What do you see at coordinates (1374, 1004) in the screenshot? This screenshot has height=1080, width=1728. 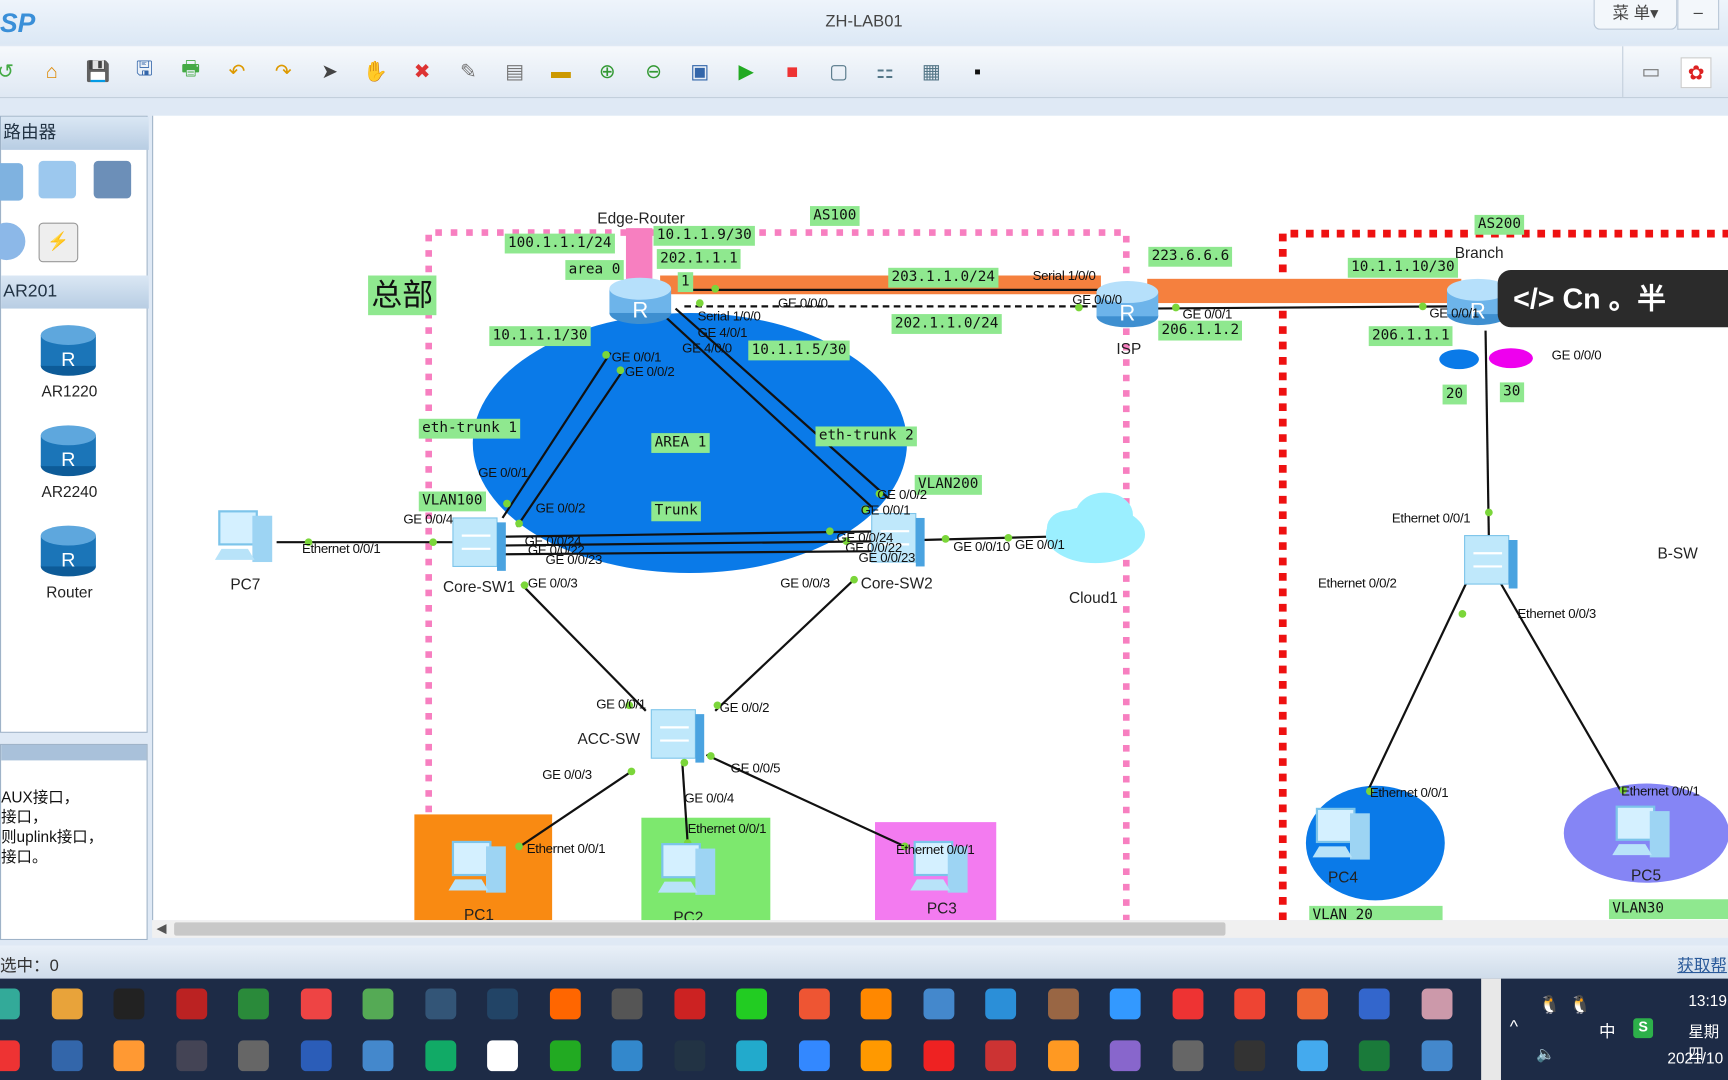 I see `save-taskbar-icon` at bounding box center [1374, 1004].